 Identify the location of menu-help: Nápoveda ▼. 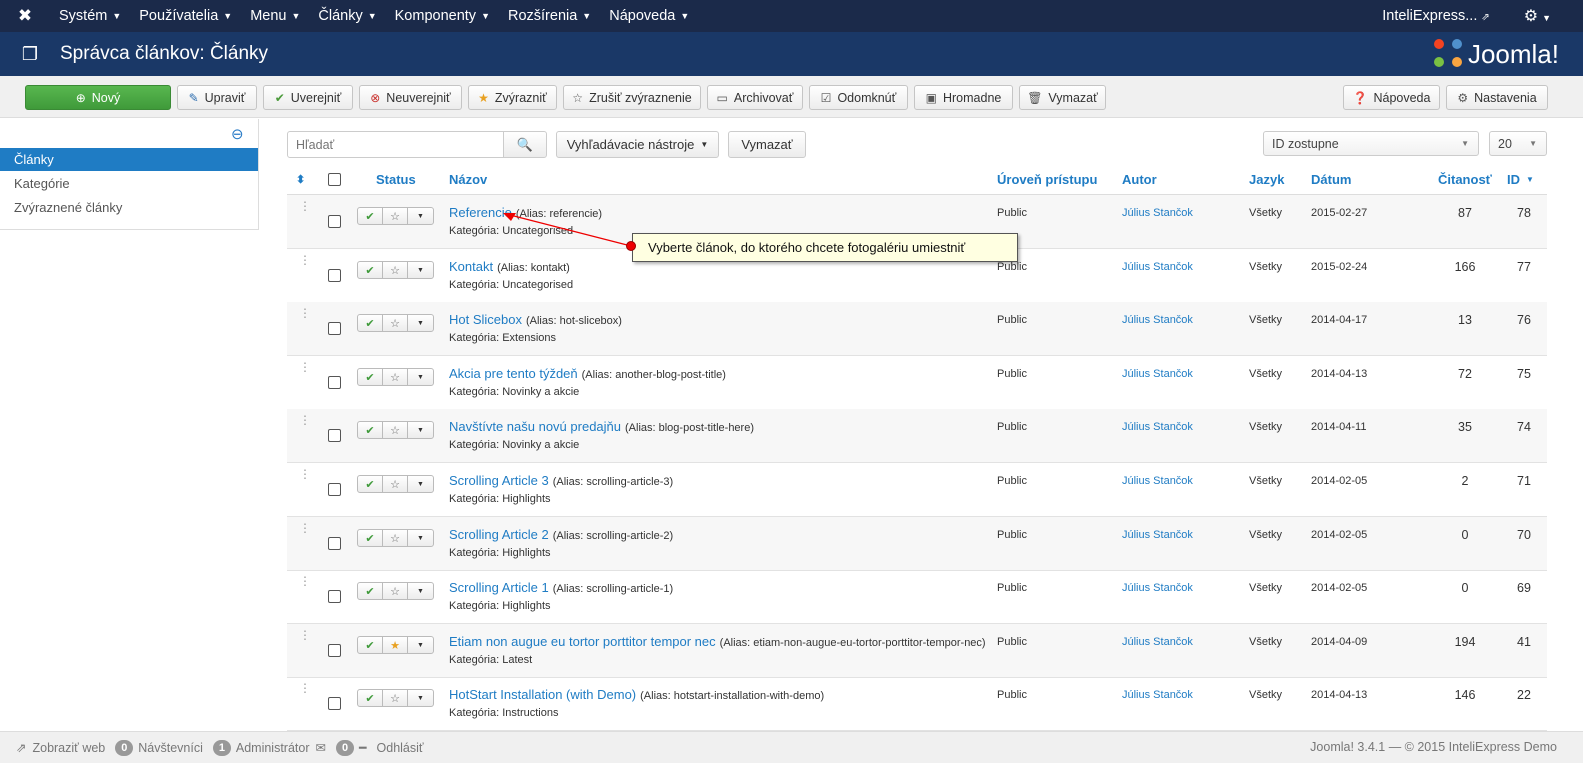
(649, 16).